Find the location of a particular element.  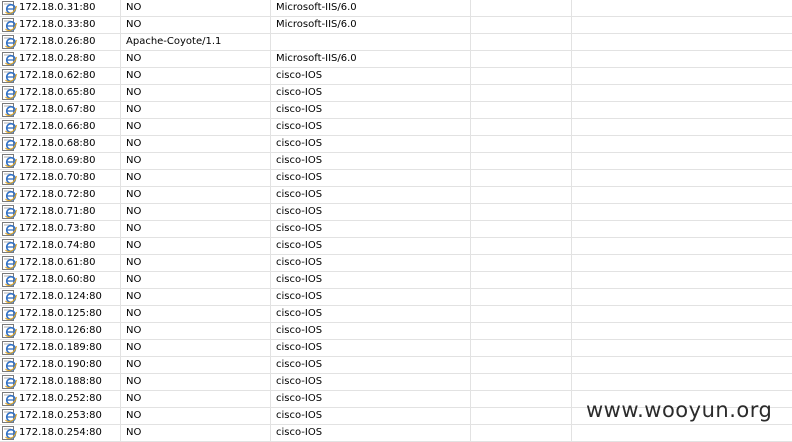

host-cell: 172.18.0.67:80 is located at coordinates (60, 110).